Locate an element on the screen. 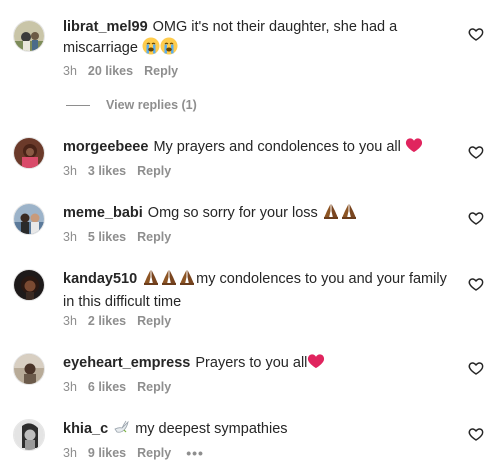  comment-body: my deepest sympathies is located at coordinates (211, 429).